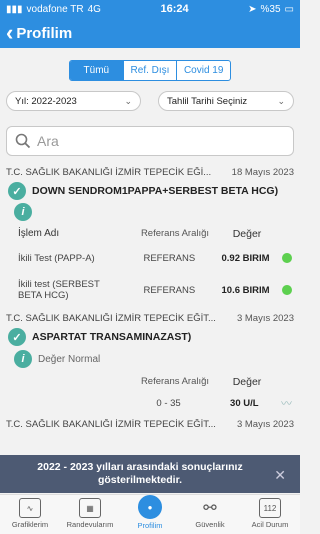  Describe the element at coordinates (203, 70) in the screenshot. I see `segment-covid: Covid 19` at that location.